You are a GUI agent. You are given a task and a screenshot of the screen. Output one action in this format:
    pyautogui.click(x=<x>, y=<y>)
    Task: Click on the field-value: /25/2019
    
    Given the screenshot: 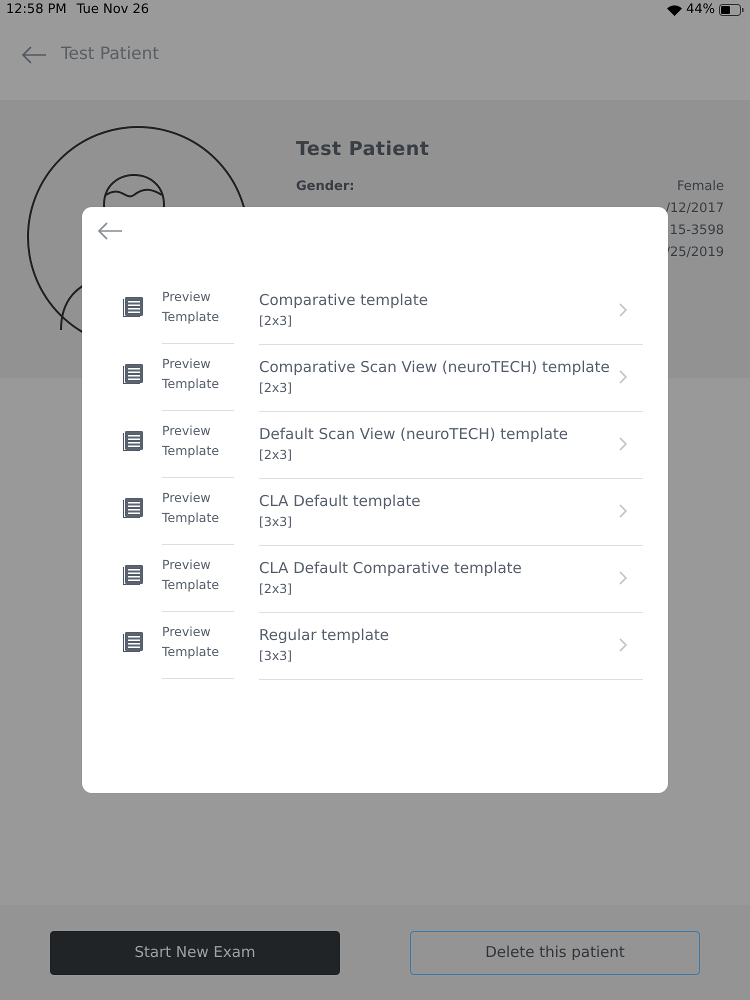 What is the action you would take?
    pyautogui.click(x=695, y=253)
    